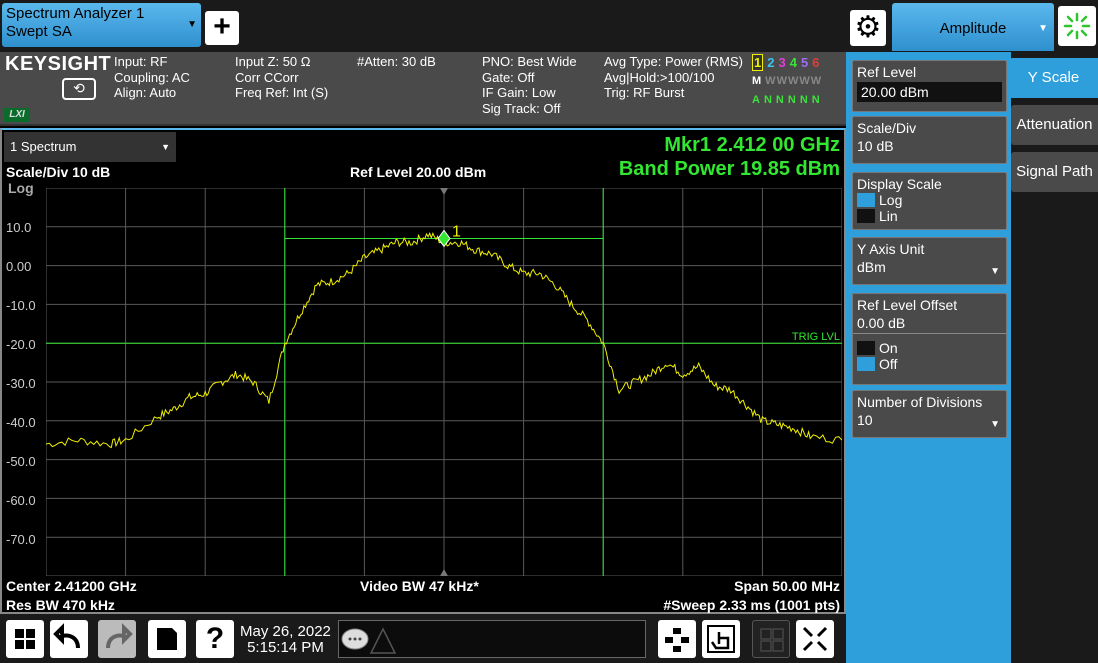 The image size is (1098, 663). I want to click on trace-1-type: M, so click(757, 81).